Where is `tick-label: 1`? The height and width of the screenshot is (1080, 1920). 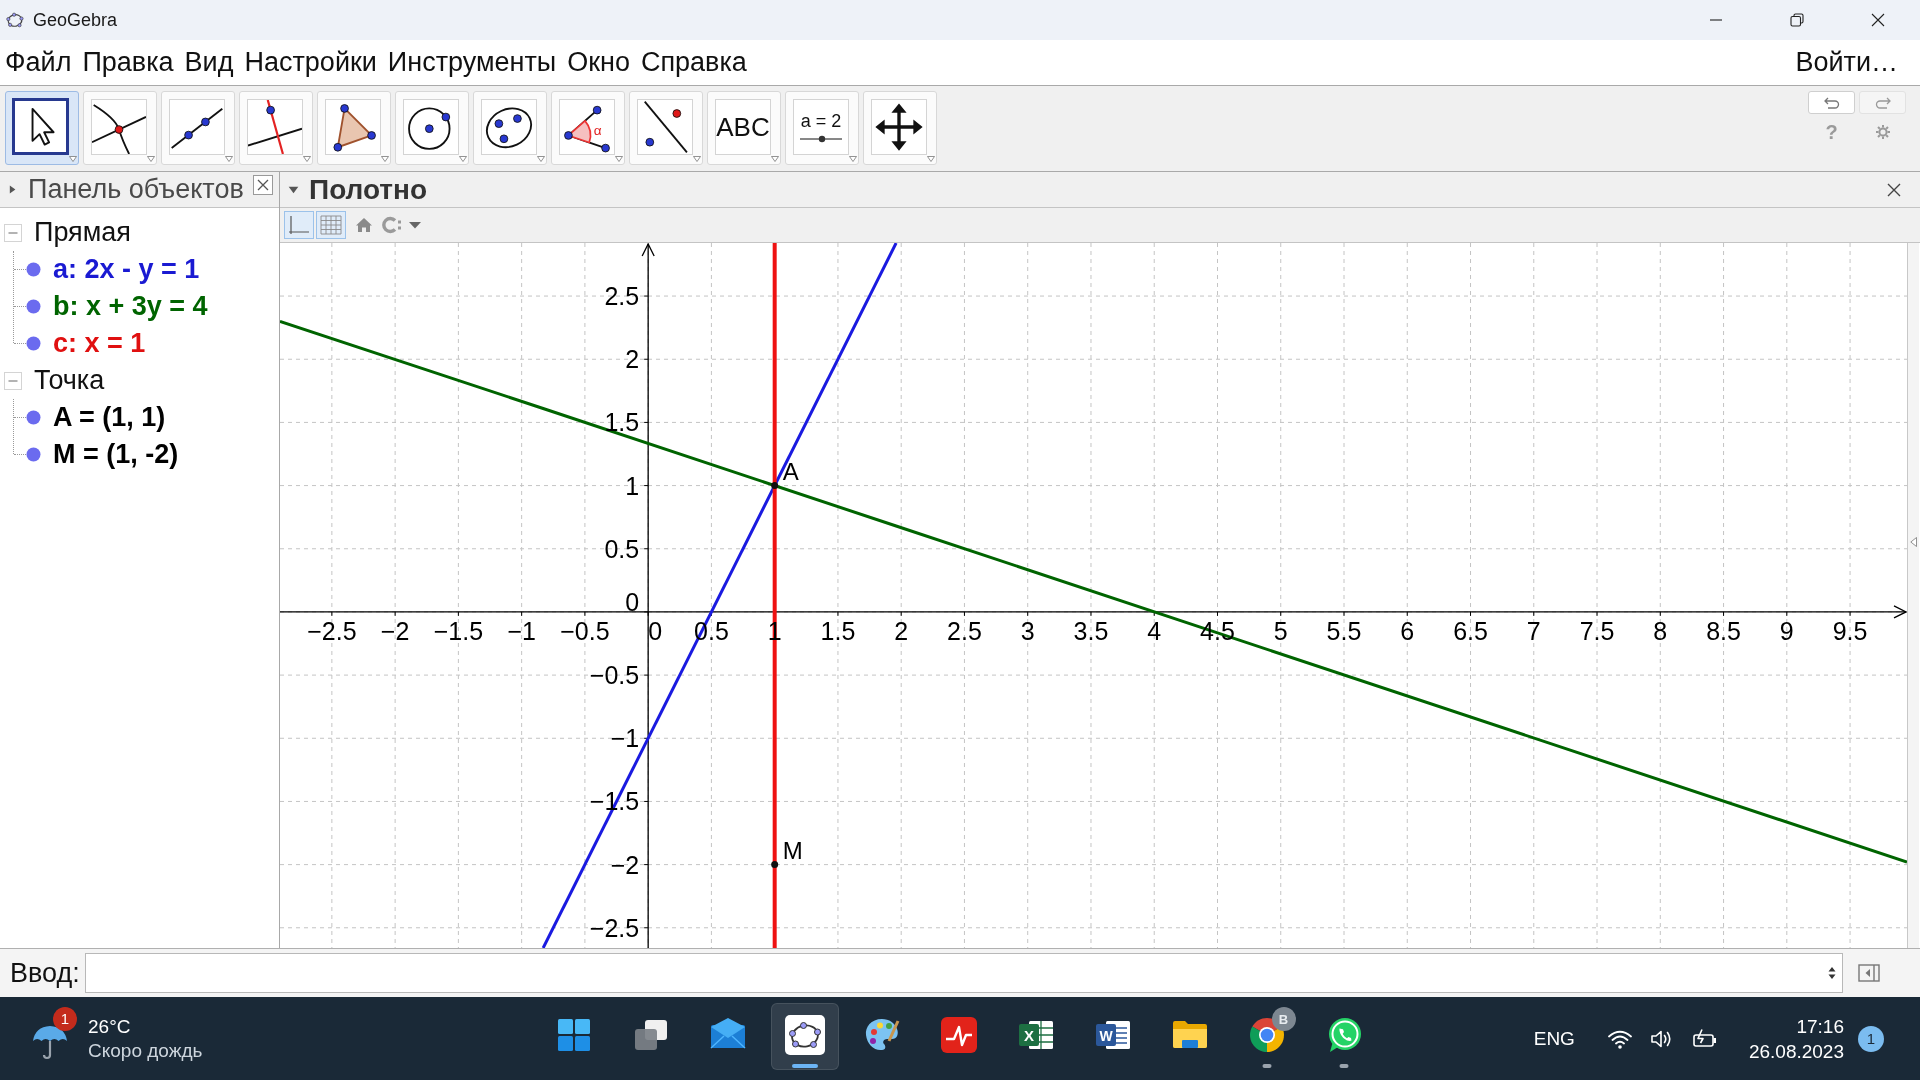 tick-label: 1 is located at coordinates (632, 485).